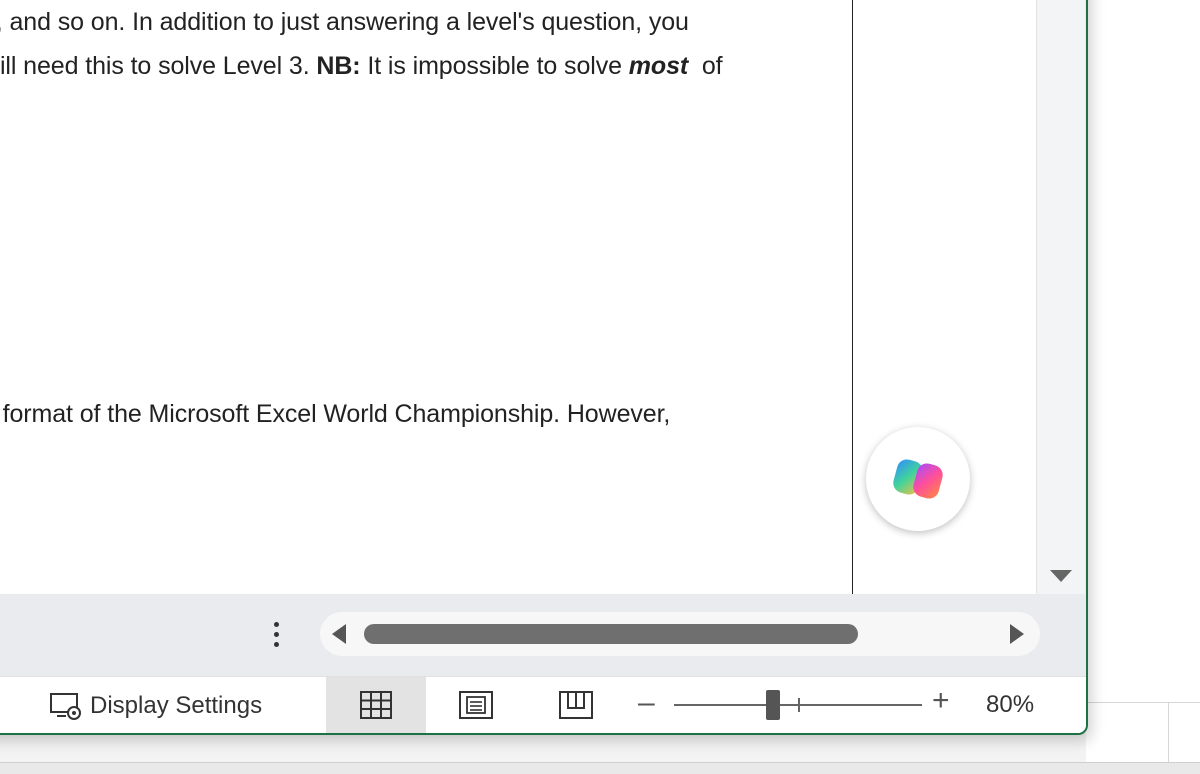  I want to click on page-layout-view-button, so click(476, 705).